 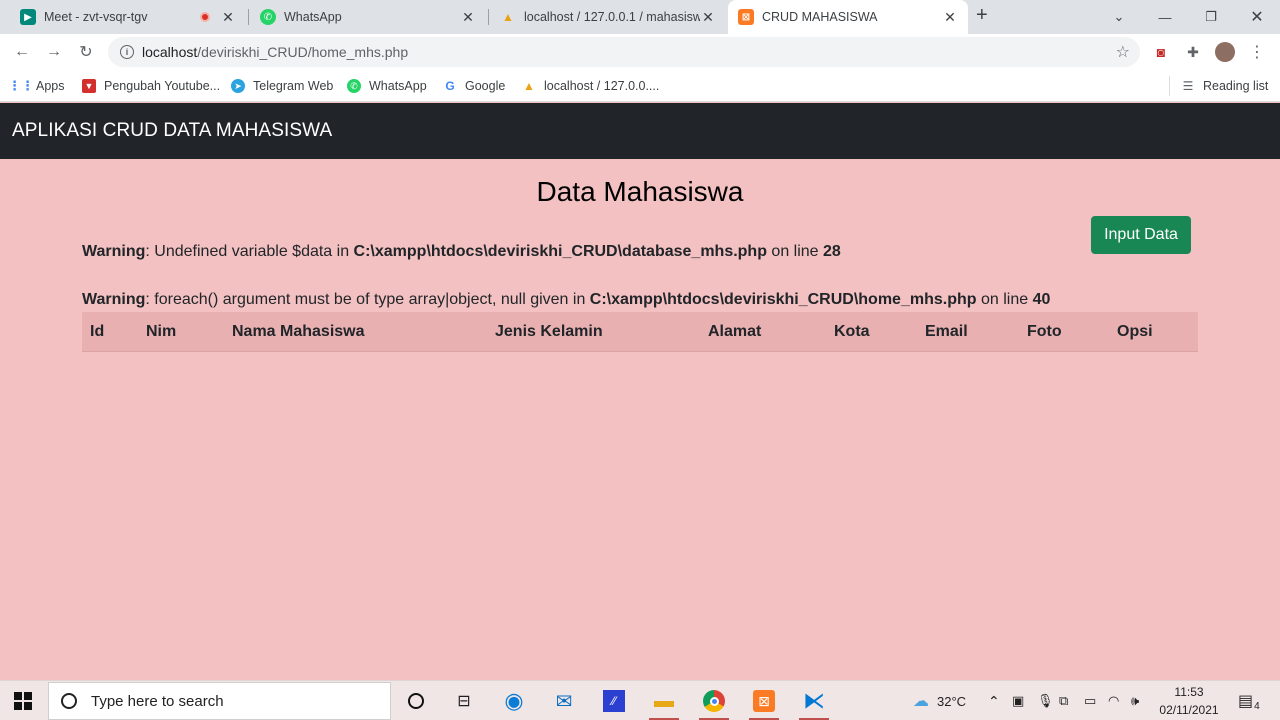 What do you see at coordinates (640, 131) in the screenshot?
I see `app-navbar: APLIKASI CRUD DATA MAHASISWA` at bounding box center [640, 131].